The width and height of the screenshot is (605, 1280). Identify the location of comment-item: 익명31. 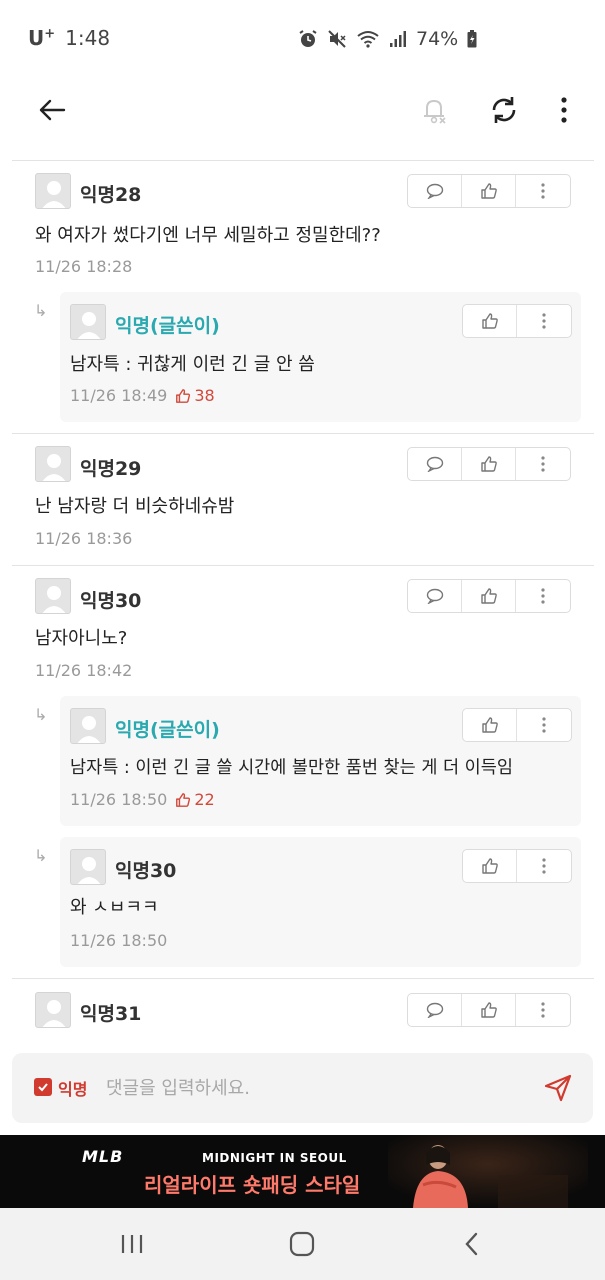
(302, 1010).